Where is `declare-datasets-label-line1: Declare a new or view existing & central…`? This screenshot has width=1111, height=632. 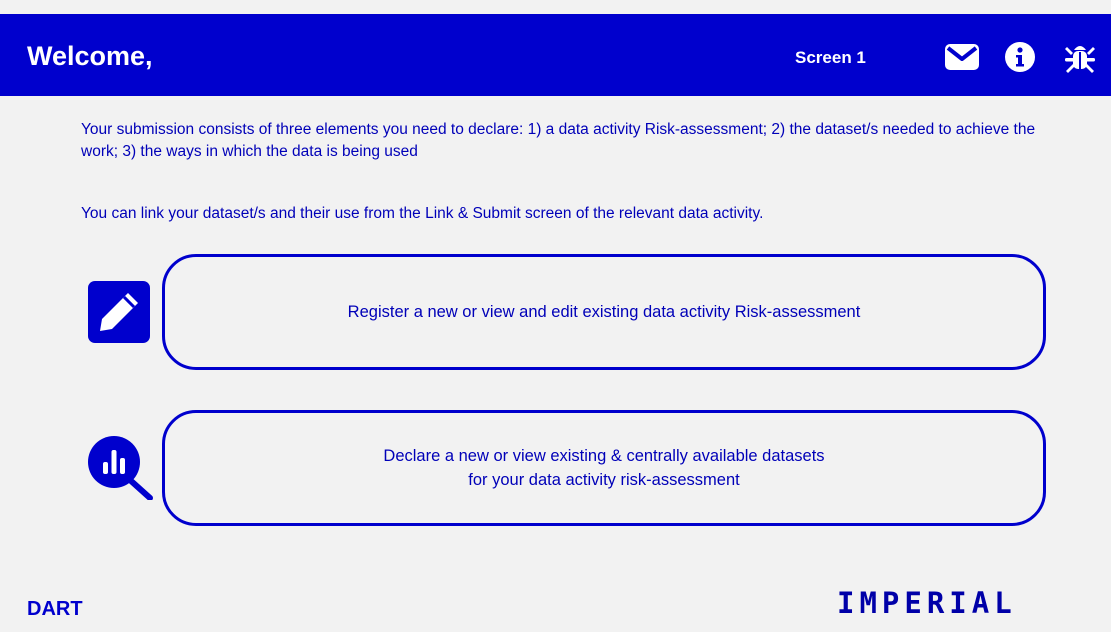 declare-datasets-label-line1: Declare a new or view existing & central… is located at coordinates (604, 456).